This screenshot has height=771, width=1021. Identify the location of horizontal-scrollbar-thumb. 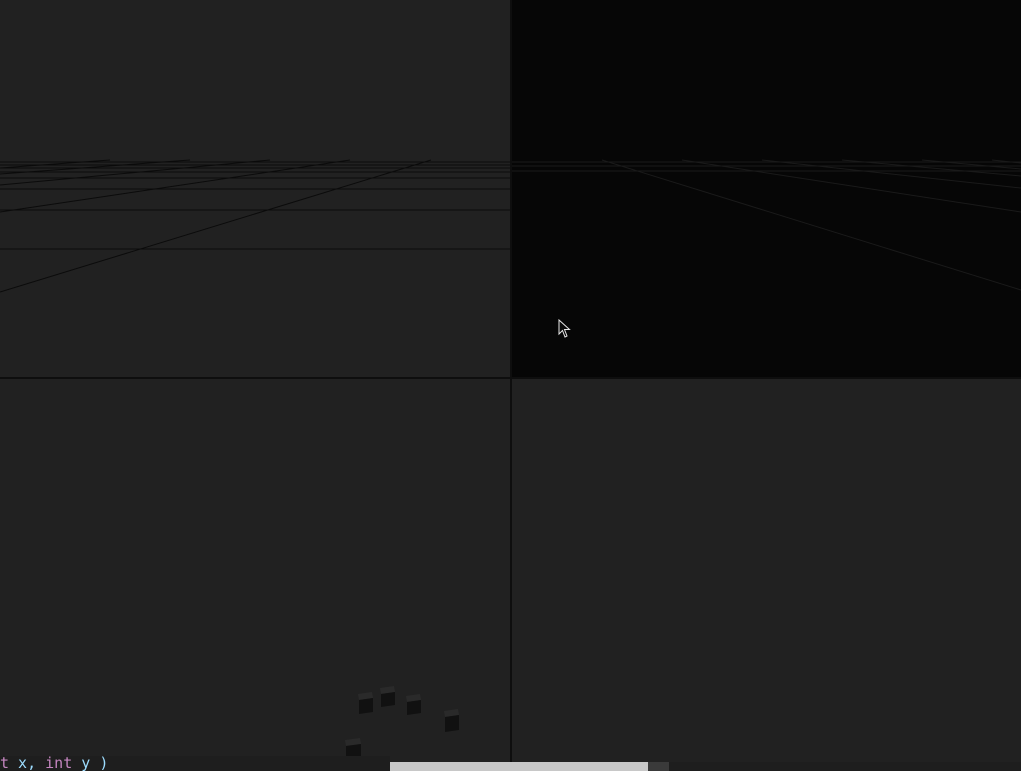
(518, 766).